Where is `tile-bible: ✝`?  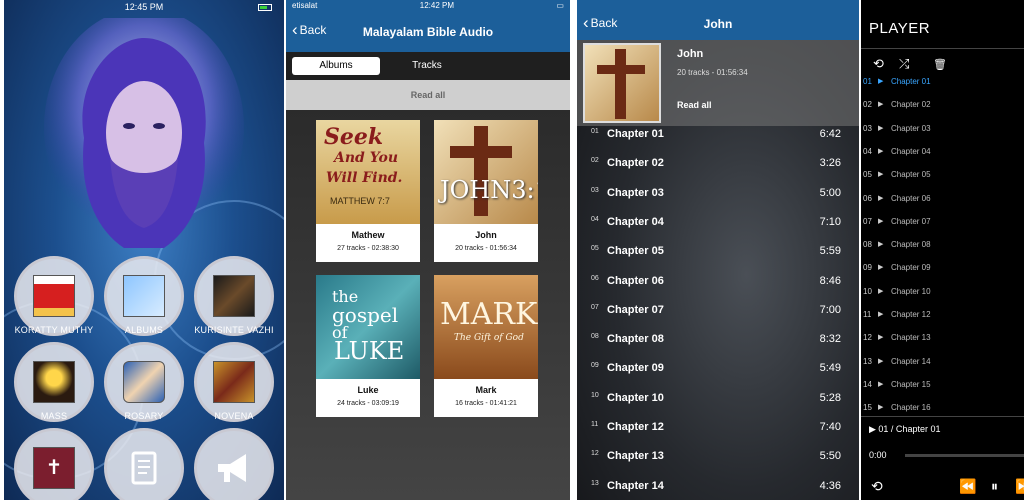 tile-bible: ✝ is located at coordinates (54, 464).